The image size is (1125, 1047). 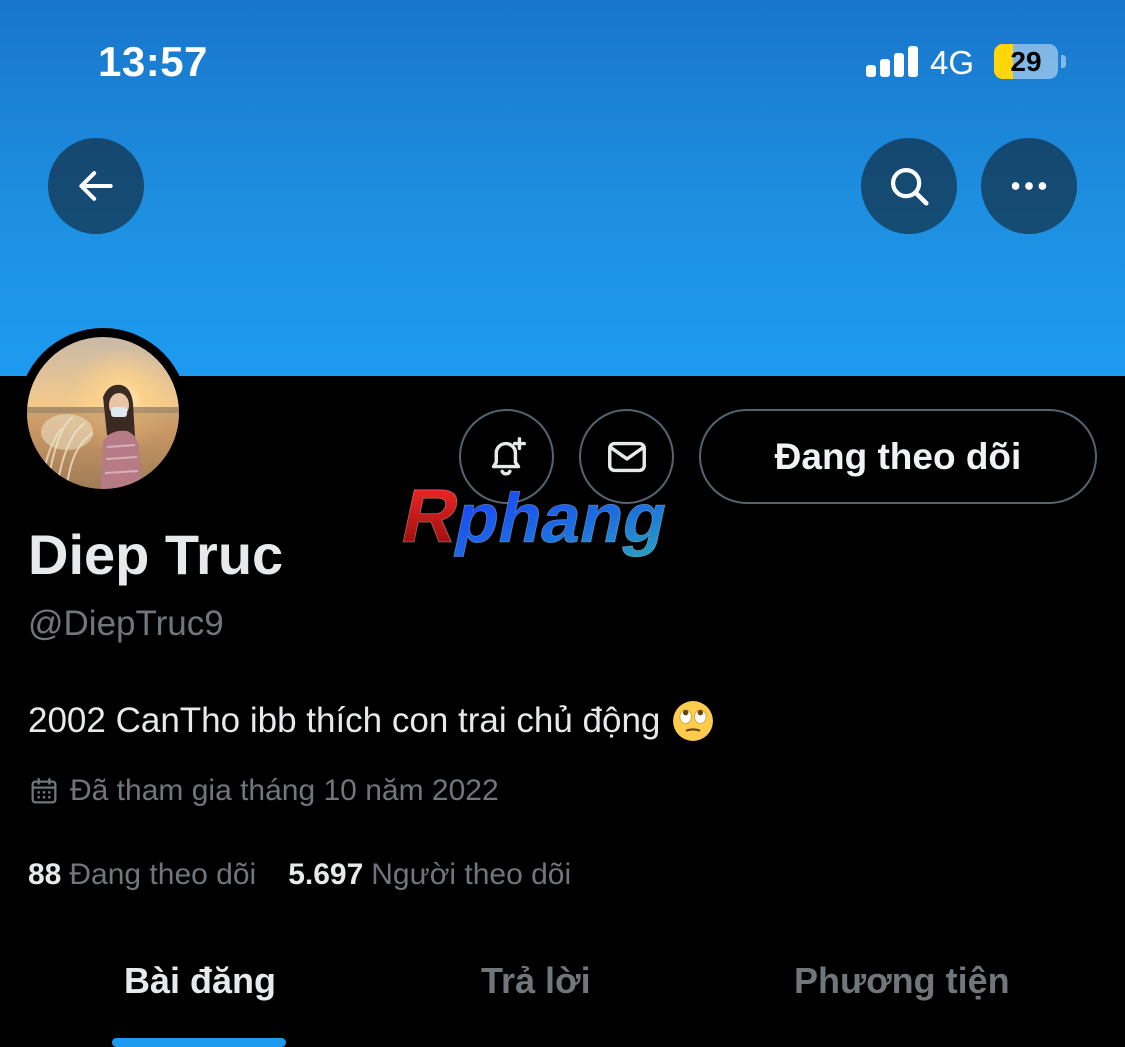 What do you see at coordinates (952, 62) in the screenshot?
I see `network-type: 4G` at bounding box center [952, 62].